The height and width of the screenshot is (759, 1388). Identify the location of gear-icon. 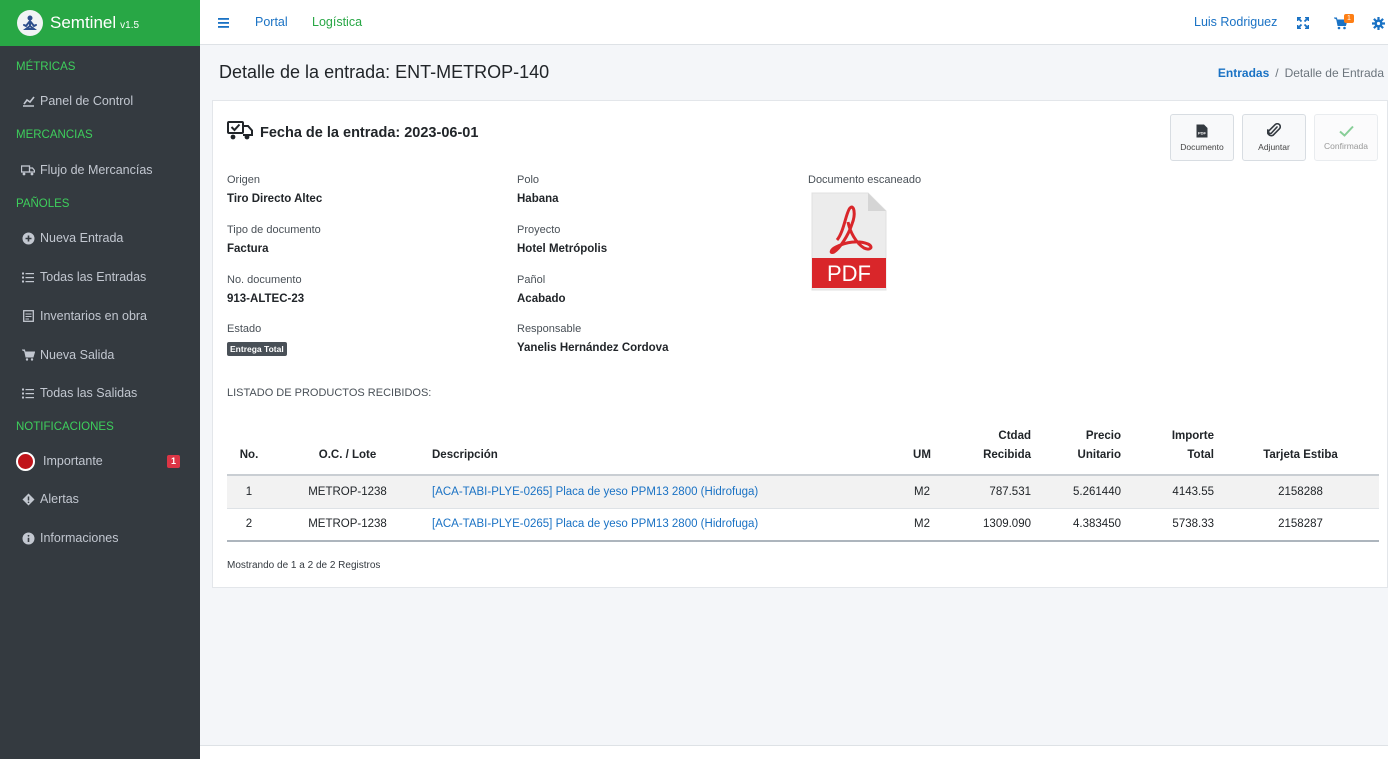
(1378, 22).